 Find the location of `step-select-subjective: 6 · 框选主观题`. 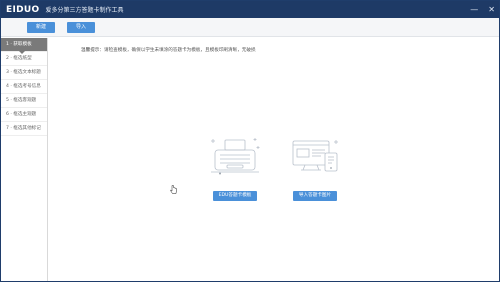

step-select-subjective: 6 · 框选主观题 is located at coordinates (24, 115).